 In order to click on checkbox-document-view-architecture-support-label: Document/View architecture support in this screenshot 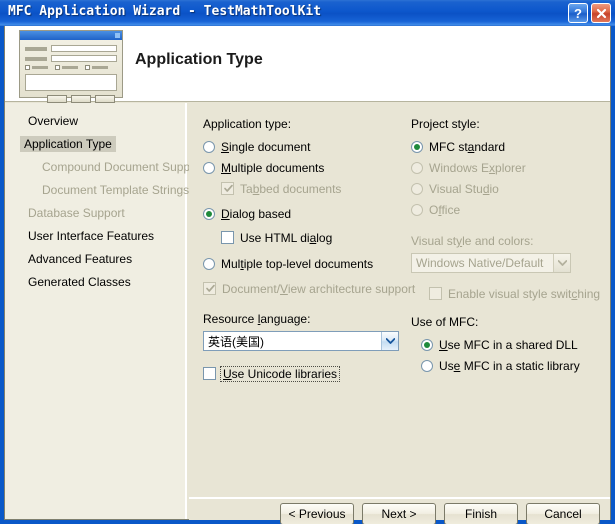, I will do `click(319, 288)`.